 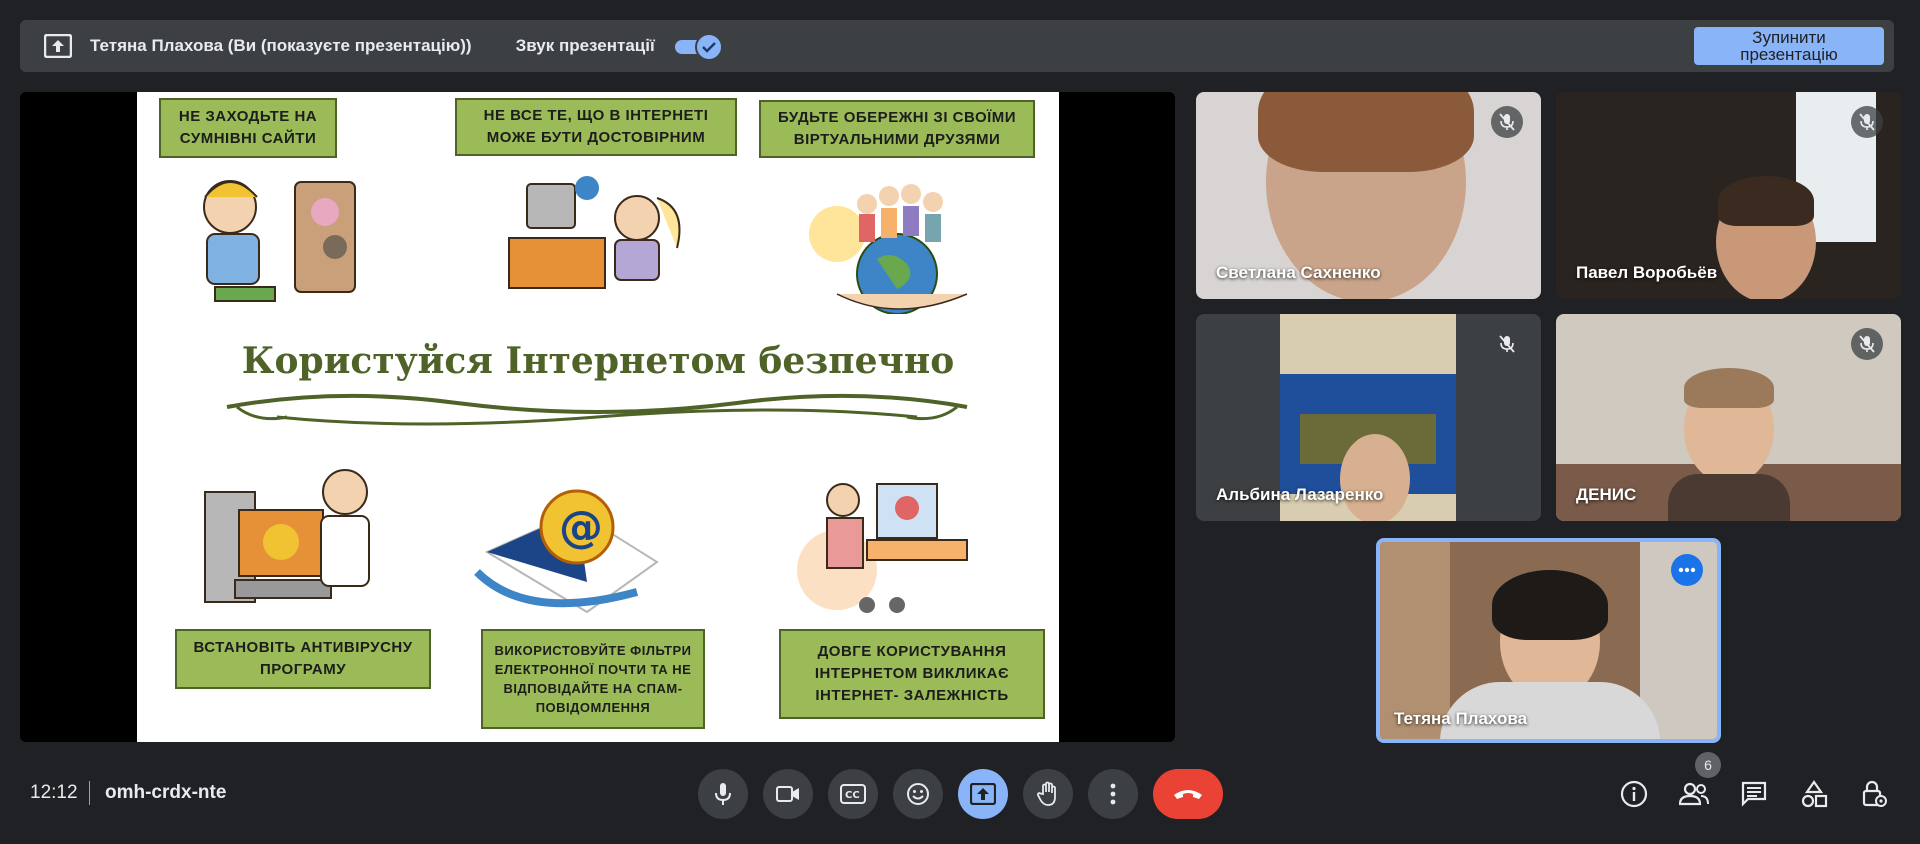 I want to click on end-call-icon, so click(x=1188, y=794).